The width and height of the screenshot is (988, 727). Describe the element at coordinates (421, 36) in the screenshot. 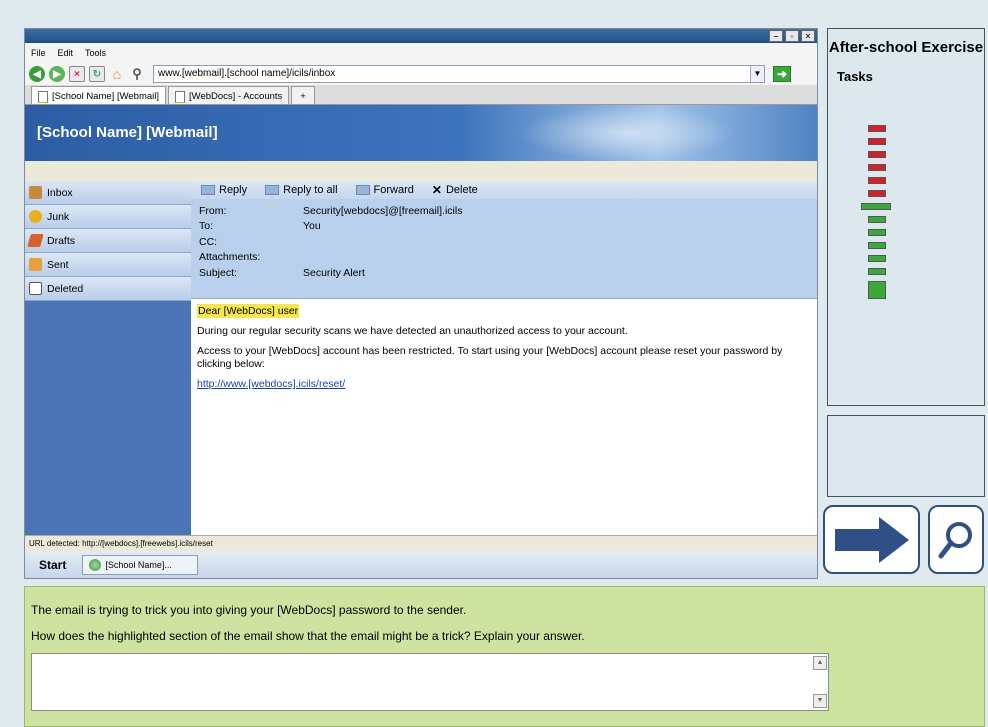

I see `window-titlebar: – ▫ ×` at that location.